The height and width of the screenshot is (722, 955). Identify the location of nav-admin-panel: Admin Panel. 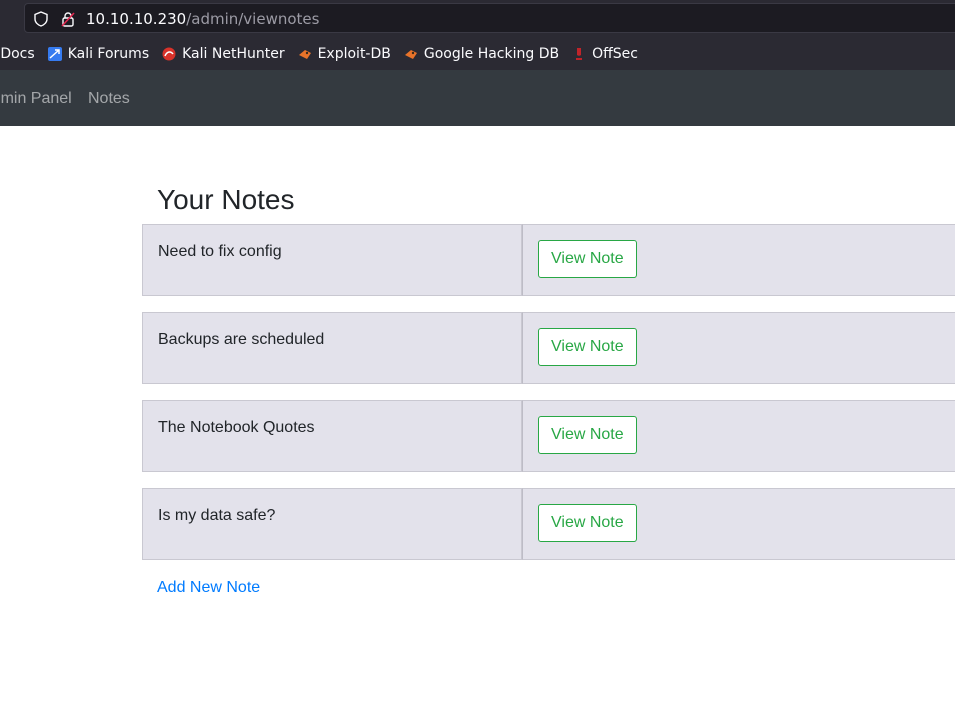
(36, 99).